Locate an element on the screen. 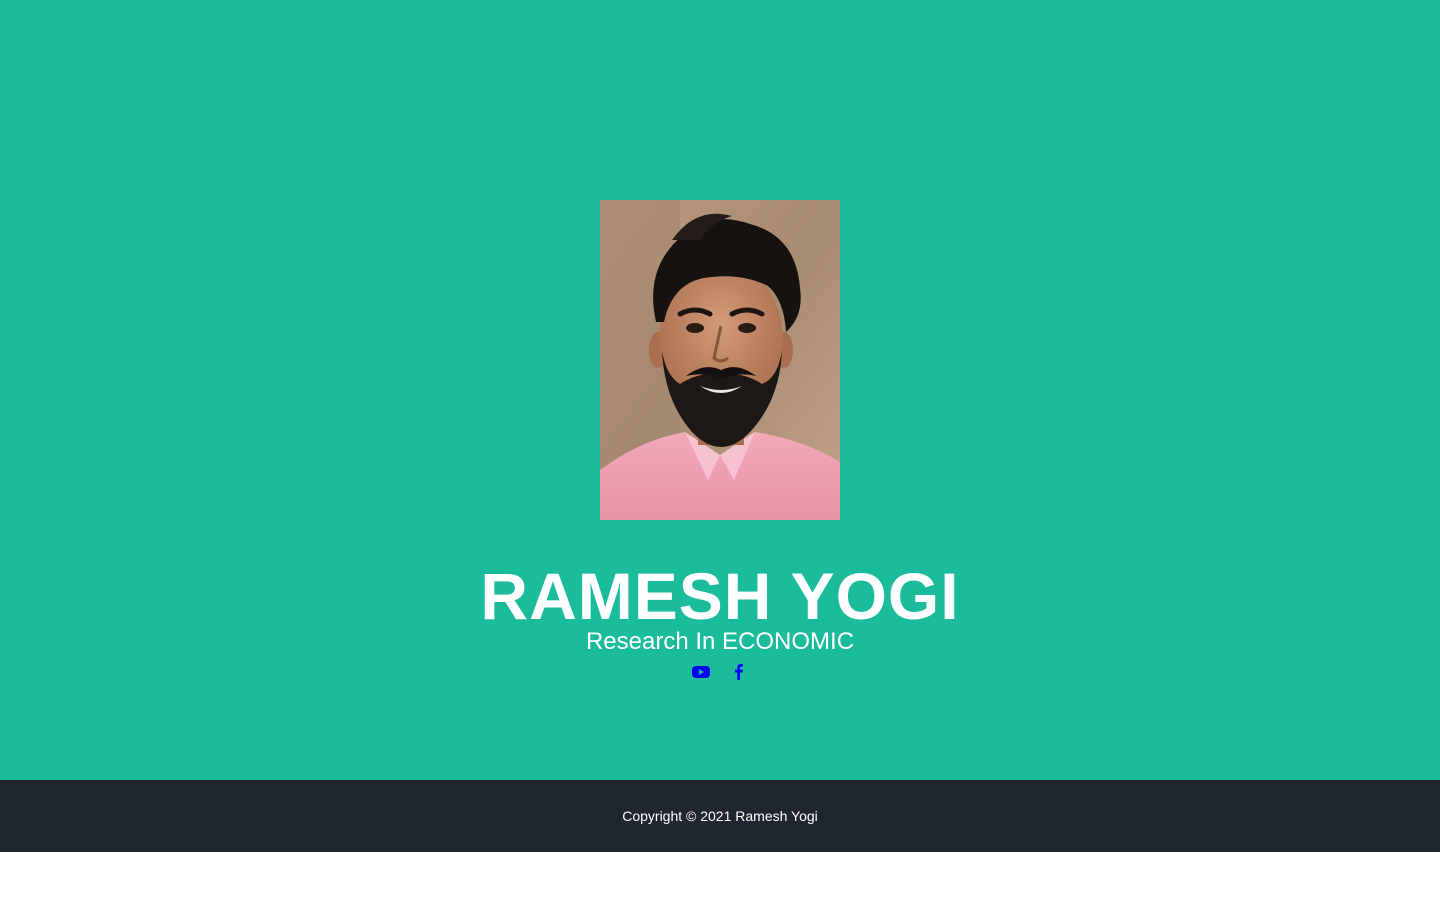  facebook-link is located at coordinates (739, 672).